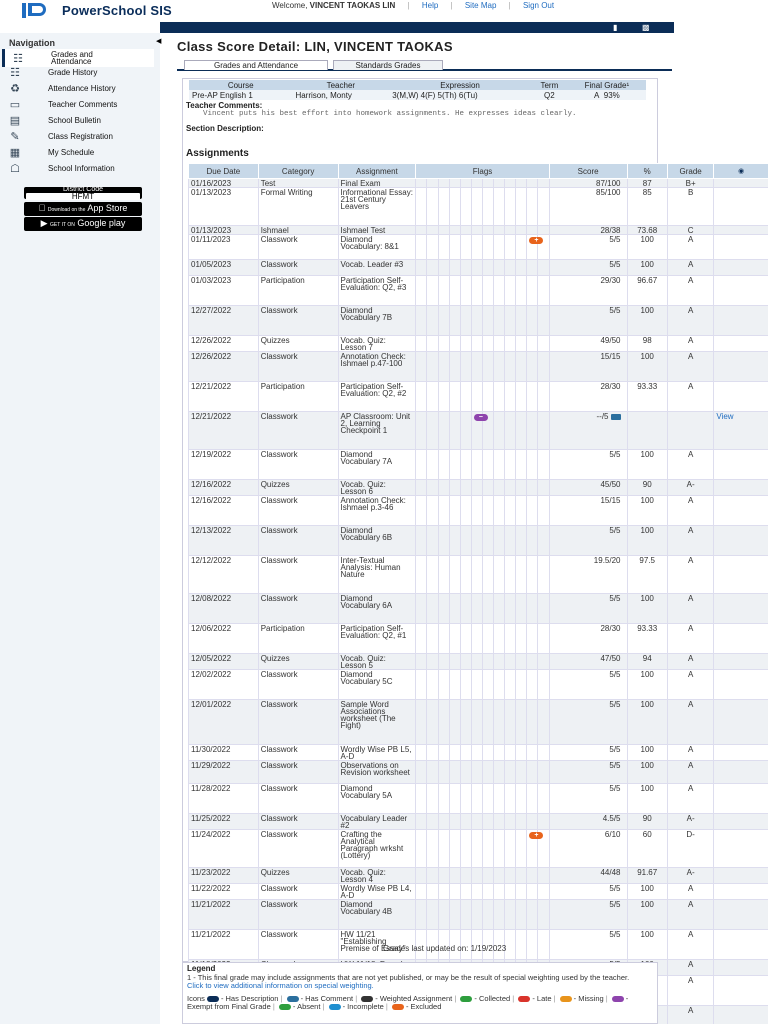 The width and height of the screenshot is (768, 1024). Describe the element at coordinates (647, 171) in the screenshot. I see `percent-header: %` at that location.